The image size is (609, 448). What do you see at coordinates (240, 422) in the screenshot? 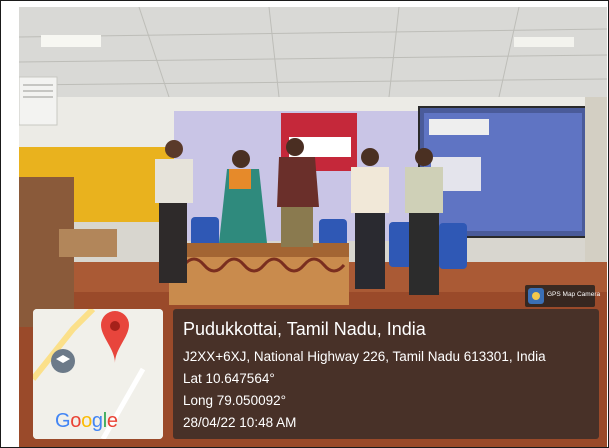
I see `datetime-text: 28/04/22 10:48 AM` at bounding box center [240, 422].